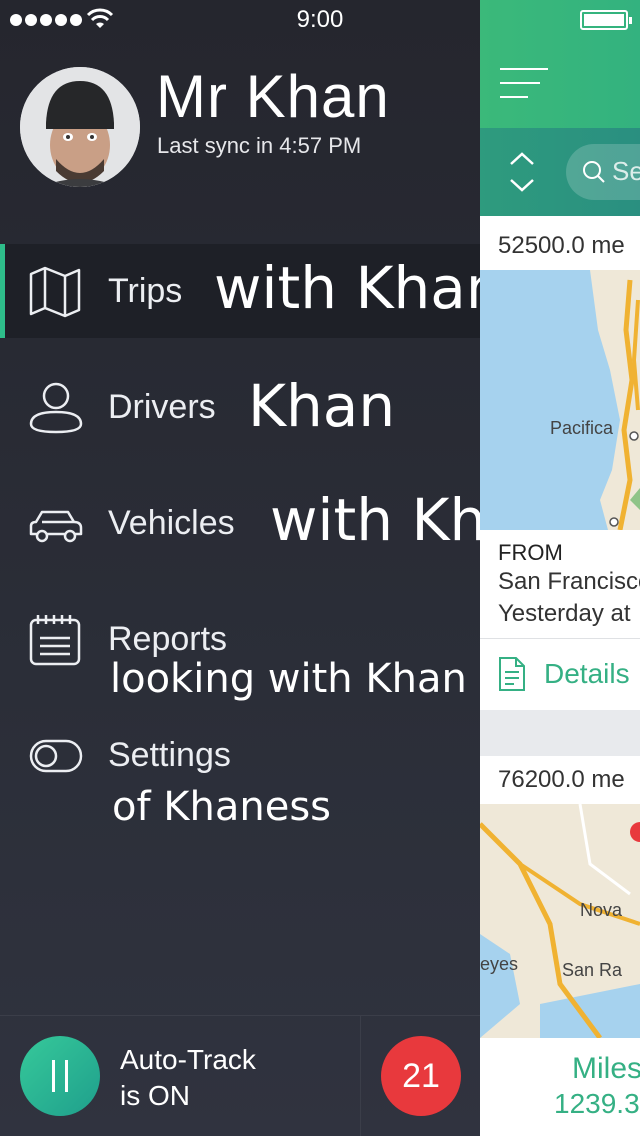  What do you see at coordinates (80, 127) in the screenshot?
I see `avatar` at bounding box center [80, 127].